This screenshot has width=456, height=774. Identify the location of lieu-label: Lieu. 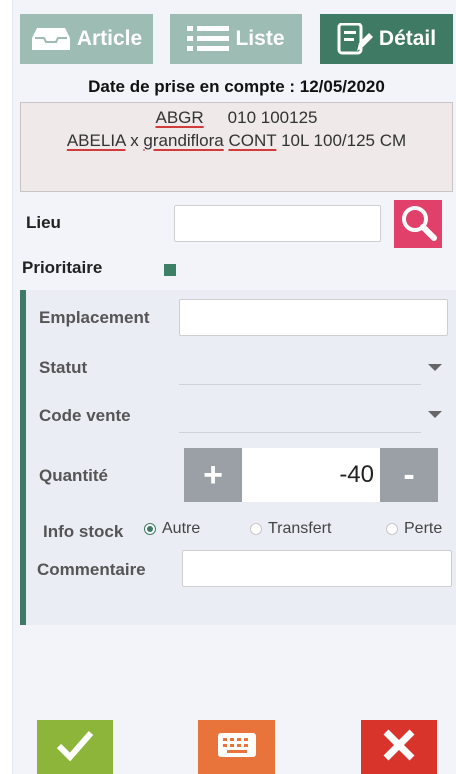
(43, 222).